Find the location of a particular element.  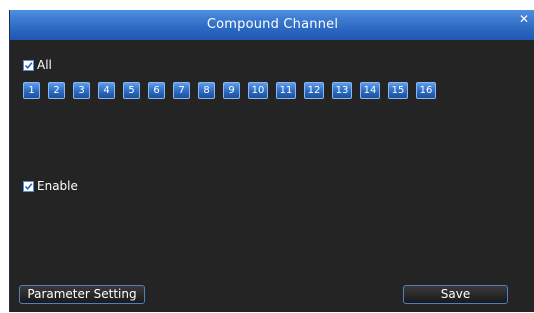

save-button: Save is located at coordinates (455, 294).